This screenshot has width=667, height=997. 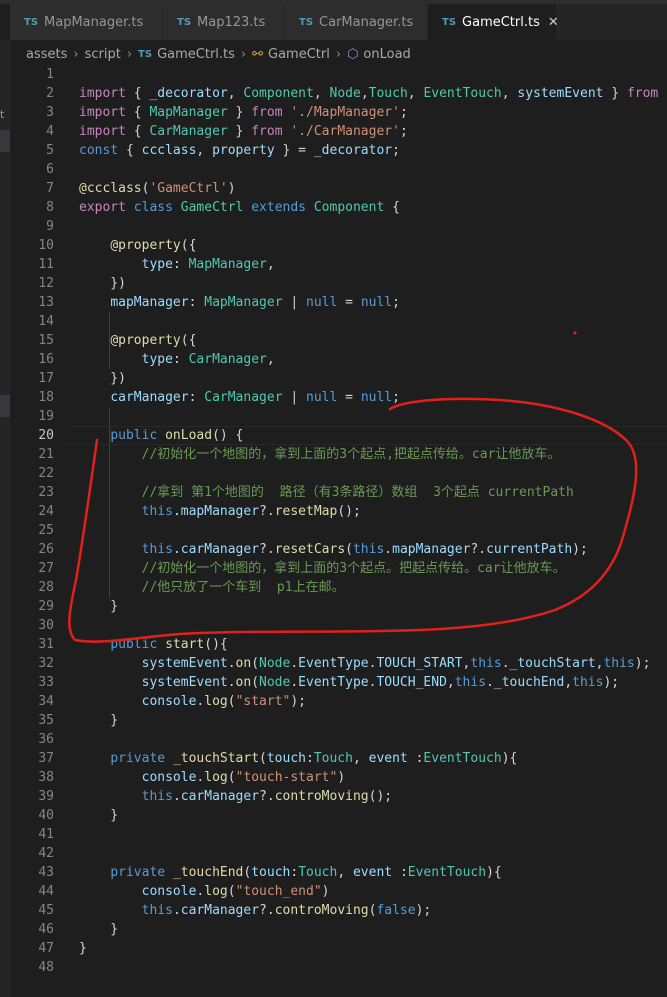 I want to click on line-number: 23, so click(x=46, y=492).